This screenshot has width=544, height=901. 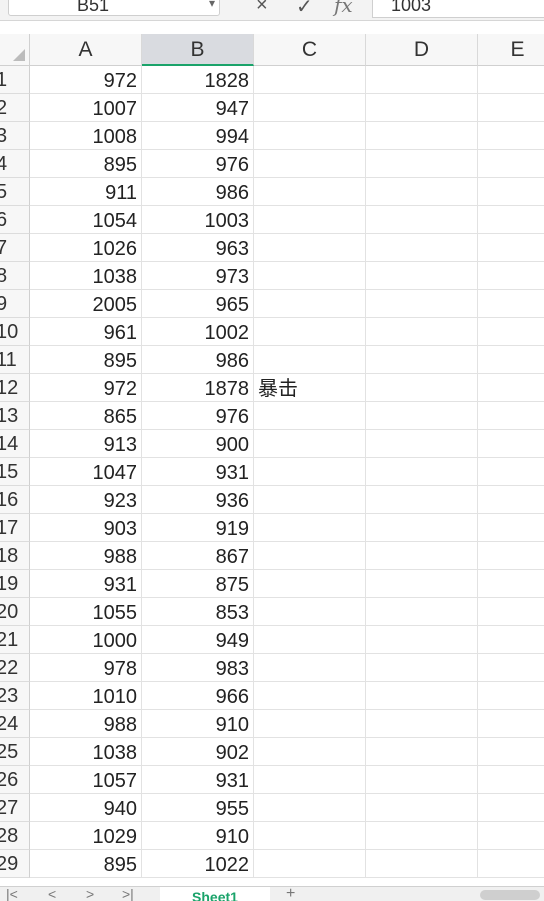 I want to click on cell-b: 965, so click(x=198, y=304).